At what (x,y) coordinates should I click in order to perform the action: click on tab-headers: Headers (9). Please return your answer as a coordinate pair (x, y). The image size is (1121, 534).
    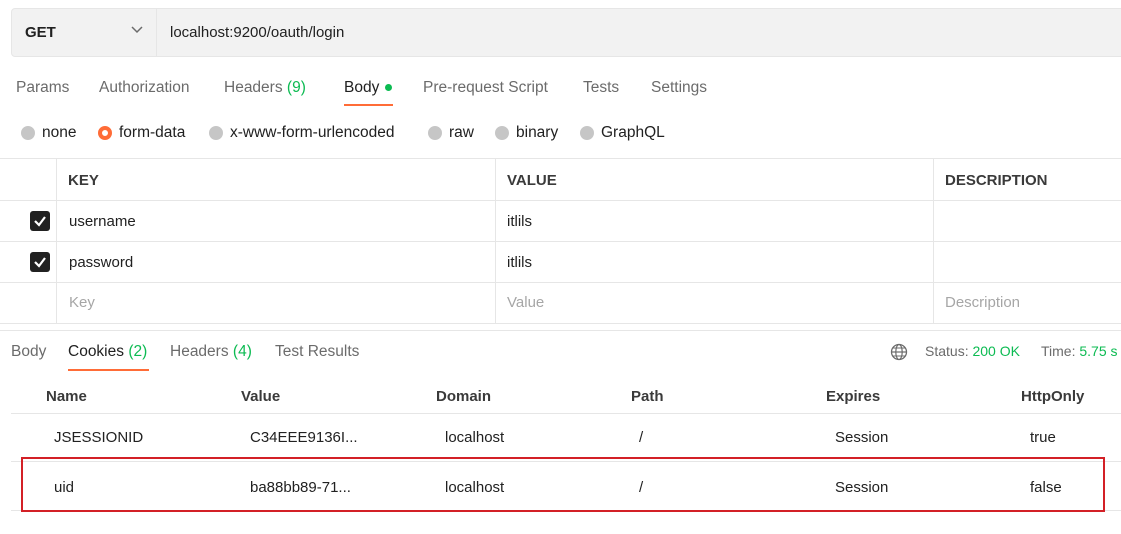
    Looking at the image, I should click on (265, 88).